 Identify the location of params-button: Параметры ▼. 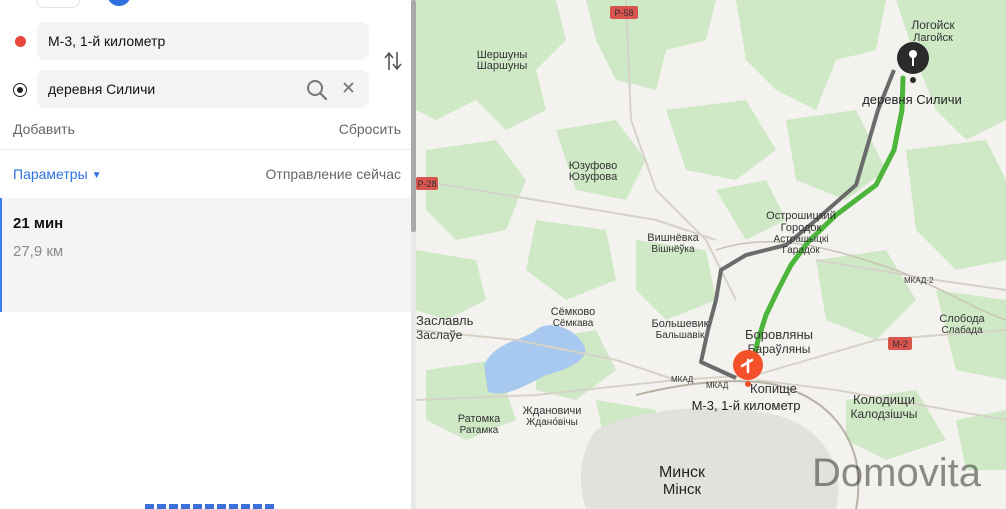
(57, 174).